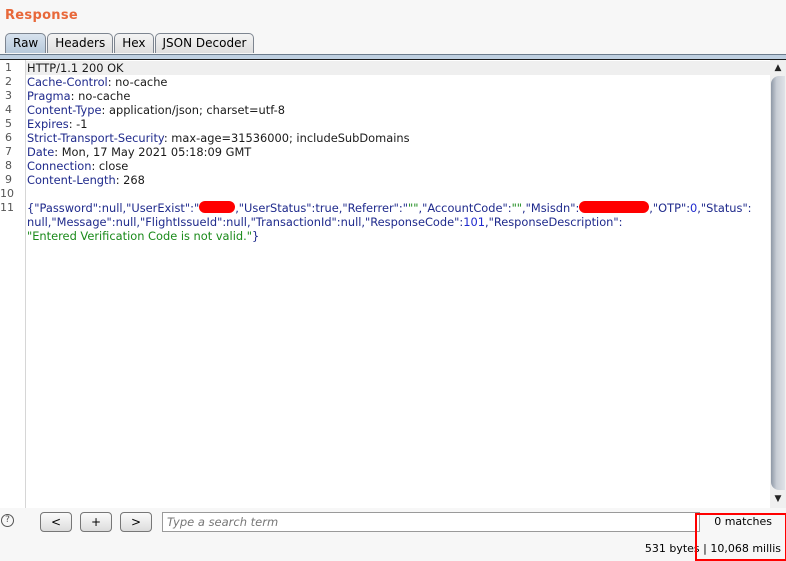 The width and height of the screenshot is (786, 561). I want to click on header-line: Pragma: no-cache, so click(79, 96).